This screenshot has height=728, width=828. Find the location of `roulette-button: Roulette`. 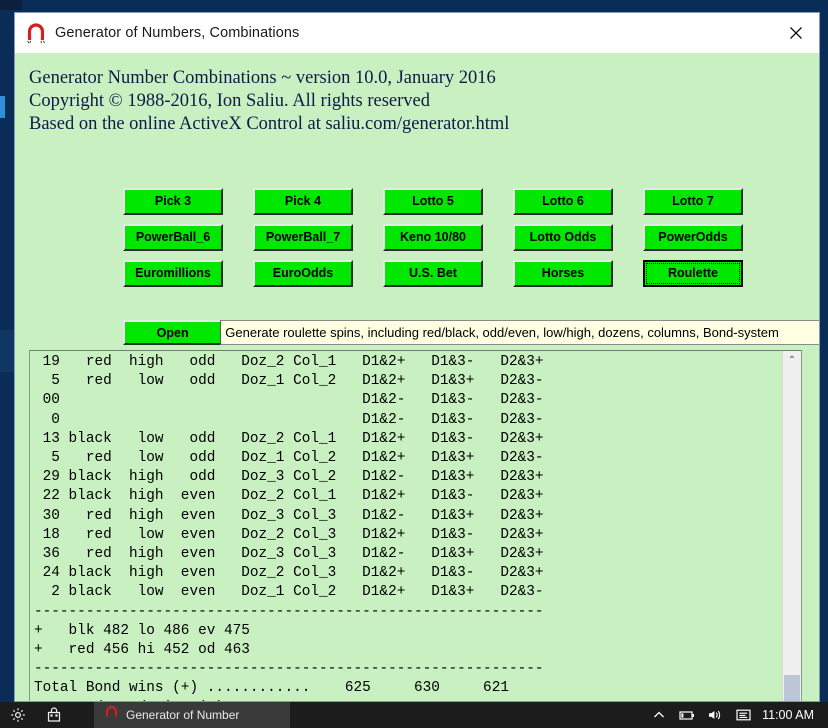

roulette-button: Roulette is located at coordinates (693, 273).